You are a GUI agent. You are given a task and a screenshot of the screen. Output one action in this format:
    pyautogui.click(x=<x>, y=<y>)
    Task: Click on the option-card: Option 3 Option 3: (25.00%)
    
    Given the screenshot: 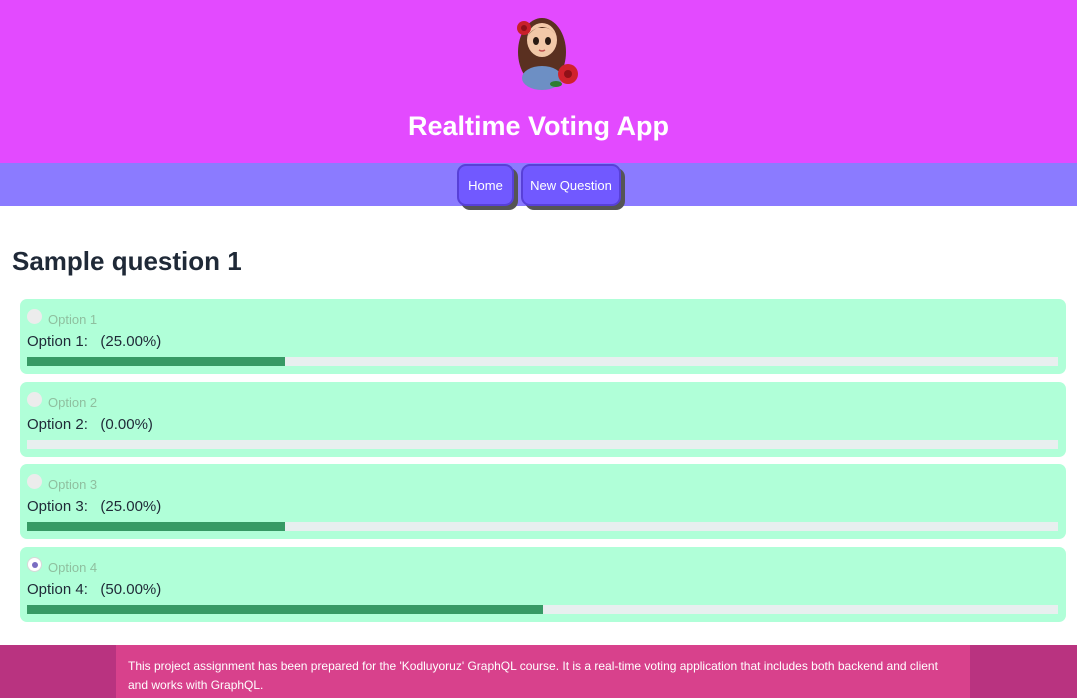 What is the action you would take?
    pyautogui.click(x=543, y=501)
    